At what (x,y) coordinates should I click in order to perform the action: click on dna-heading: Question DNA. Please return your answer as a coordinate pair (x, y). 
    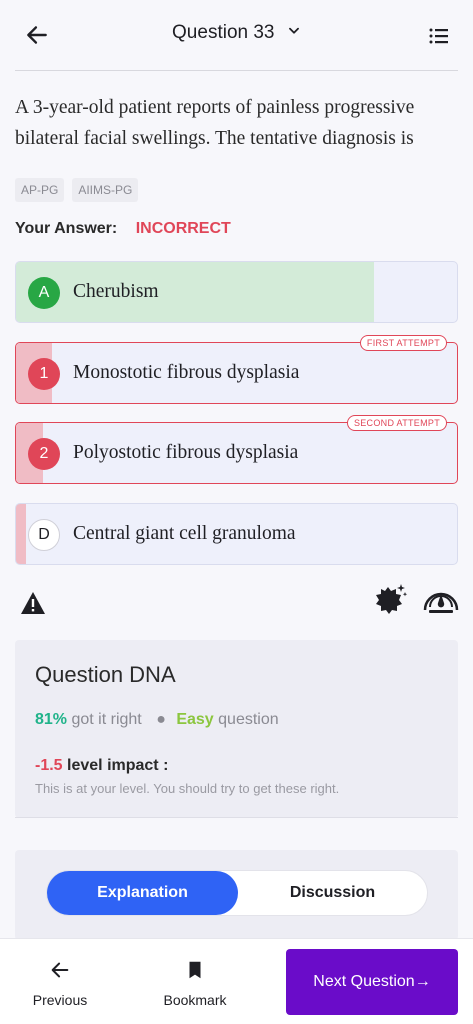
    Looking at the image, I should click on (105, 674).